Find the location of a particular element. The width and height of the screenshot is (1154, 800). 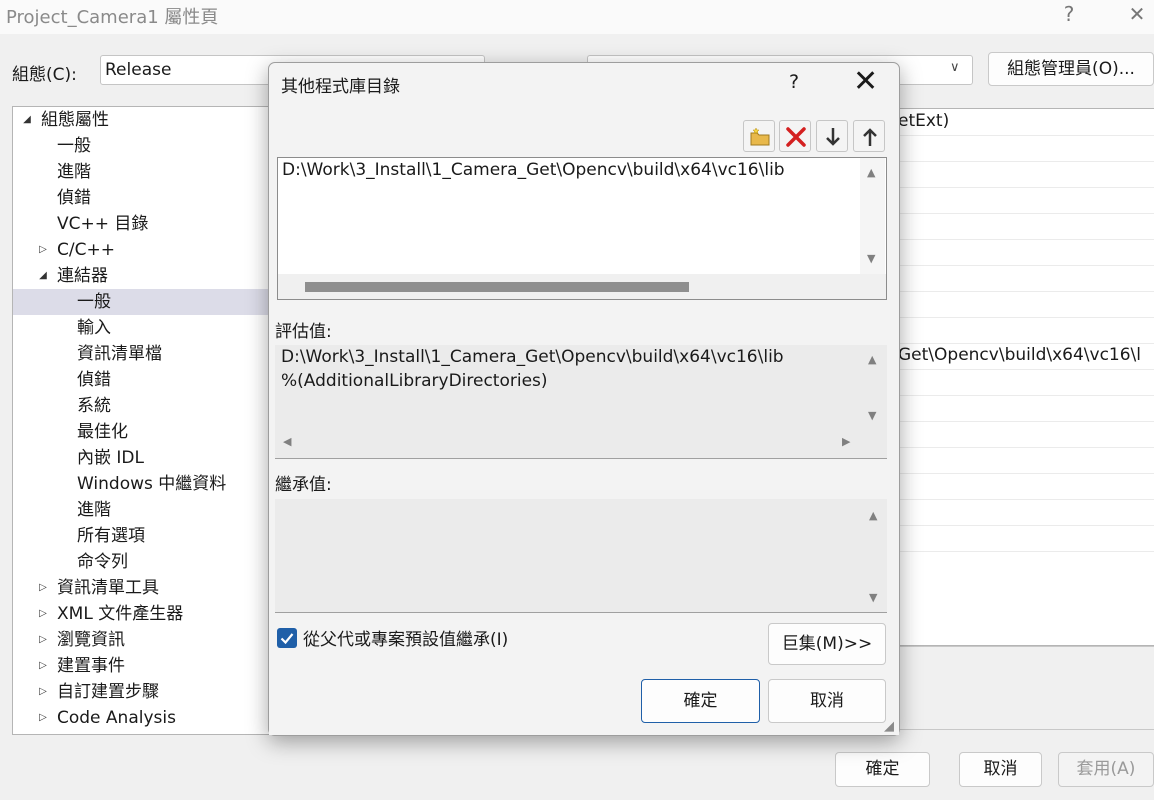

tree-item: ▷ C/C++ is located at coordinates (160, 250).